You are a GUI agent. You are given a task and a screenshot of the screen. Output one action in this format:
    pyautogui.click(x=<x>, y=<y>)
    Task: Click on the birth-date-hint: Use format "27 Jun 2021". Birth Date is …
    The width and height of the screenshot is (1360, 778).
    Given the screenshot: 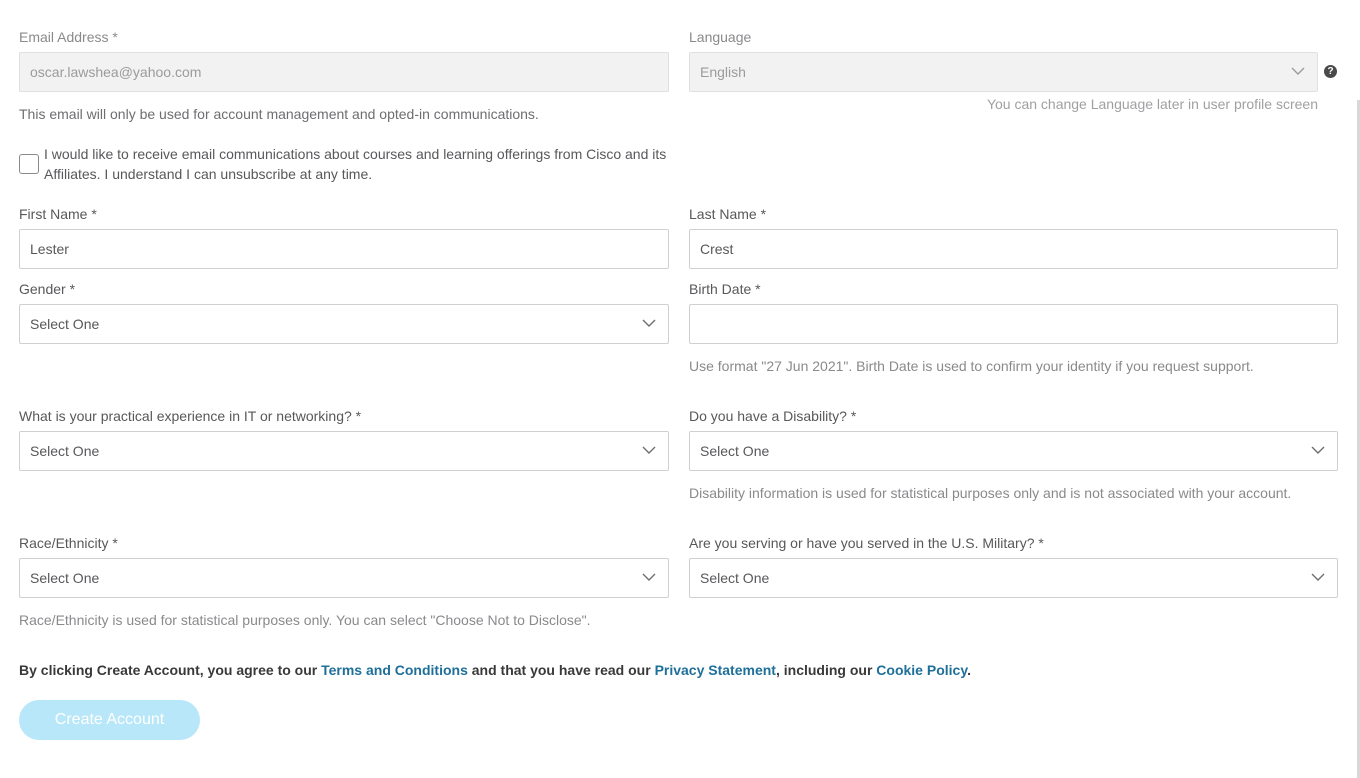 What is the action you would take?
    pyautogui.click(x=971, y=366)
    